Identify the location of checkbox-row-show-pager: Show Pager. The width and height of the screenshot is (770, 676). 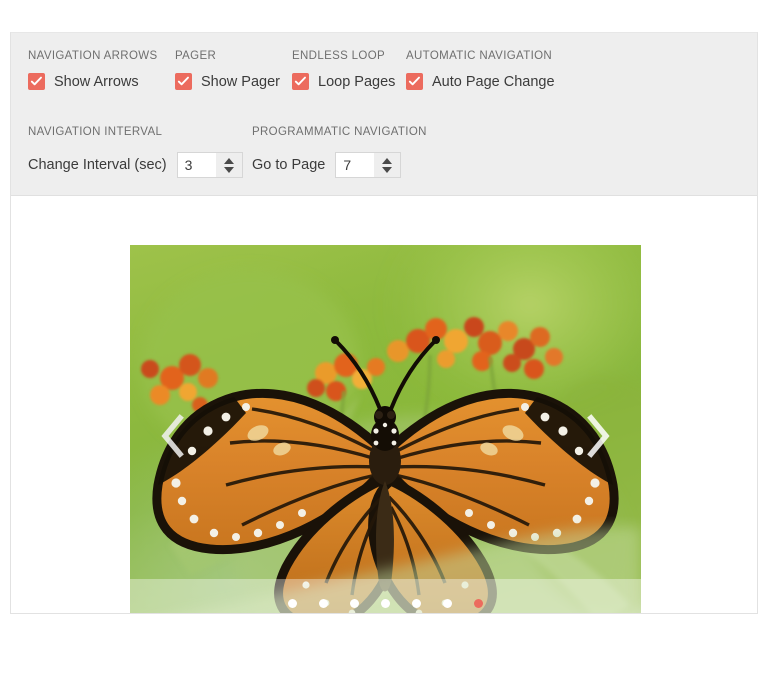
(227, 81).